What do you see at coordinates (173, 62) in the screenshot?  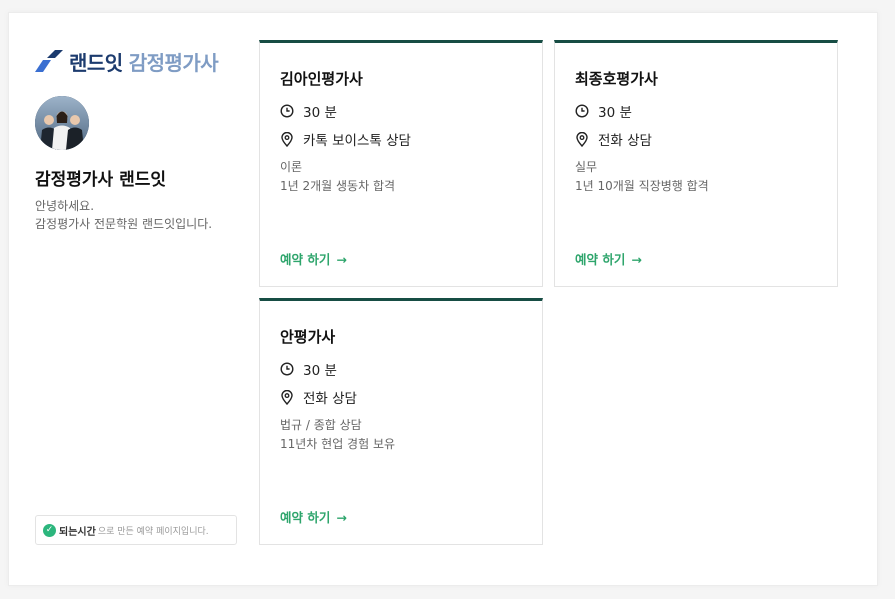 I see `logo-text-sub: 감정평가사` at bounding box center [173, 62].